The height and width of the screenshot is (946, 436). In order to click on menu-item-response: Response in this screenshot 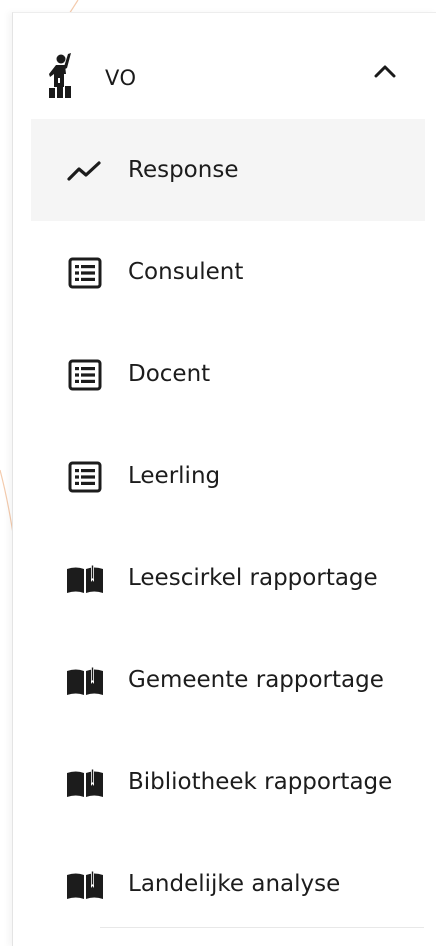, I will do `click(228, 170)`.